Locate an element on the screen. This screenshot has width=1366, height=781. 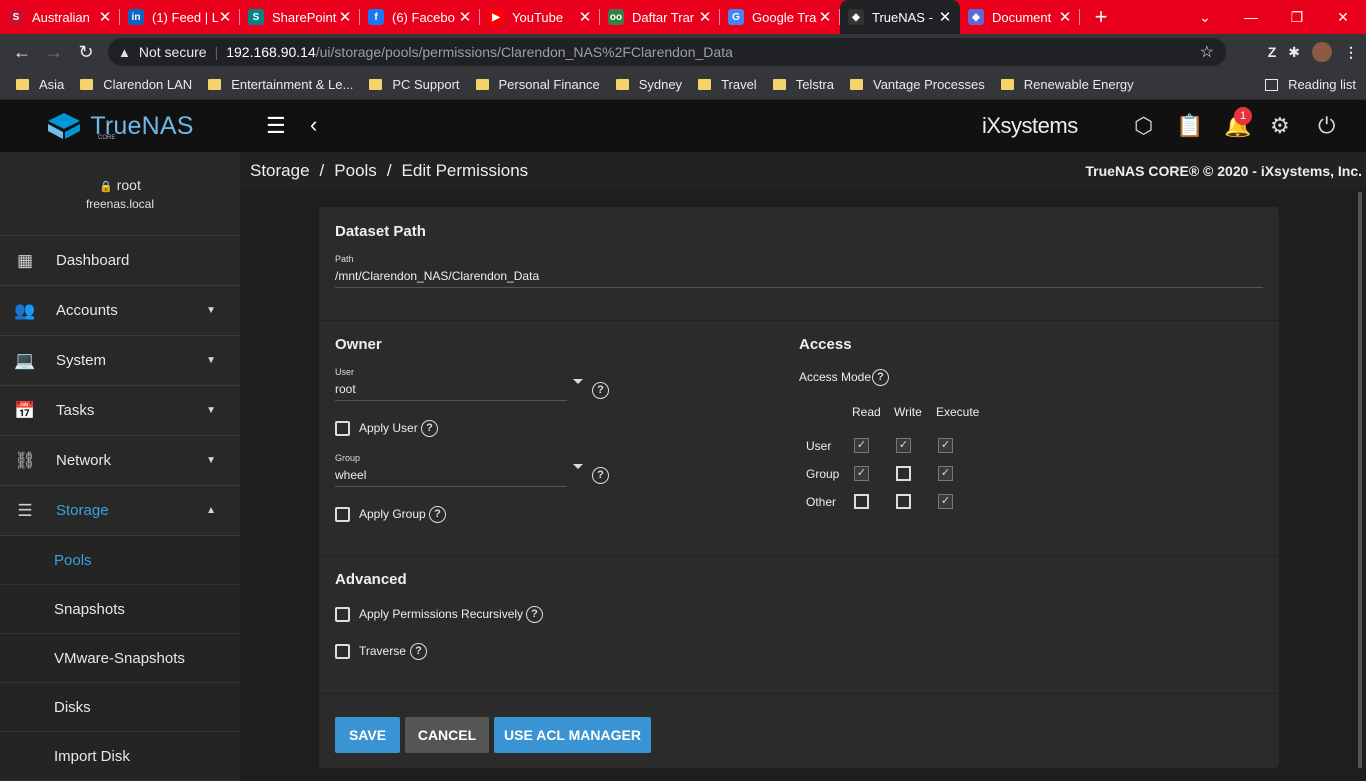
traverse-help-icon: ? is located at coordinates (418, 651).